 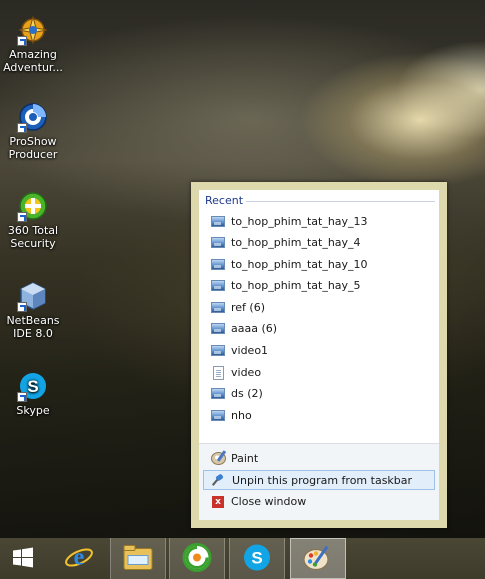 What do you see at coordinates (319, 459) in the screenshot?
I see `task-paint: Paint` at bounding box center [319, 459].